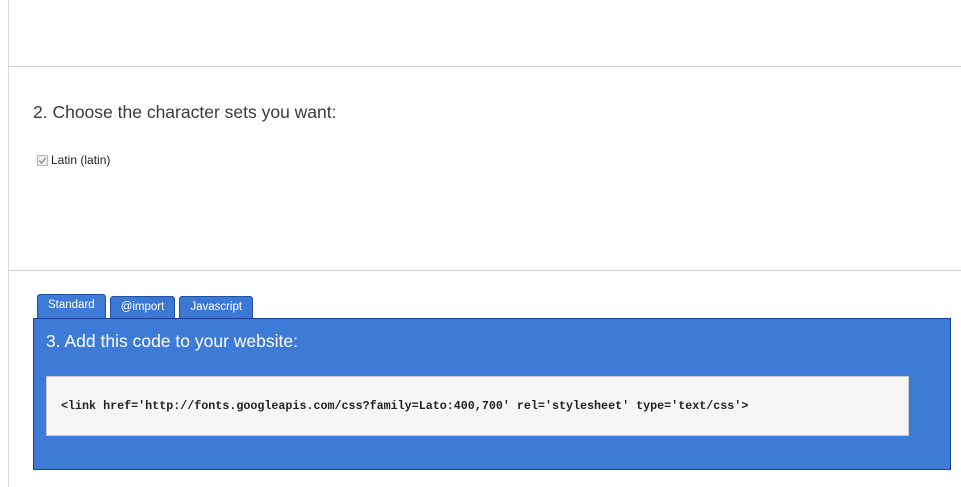 The width and height of the screenshot is (961, 487). I want to click on latin-checkbox, so click(42, 160).